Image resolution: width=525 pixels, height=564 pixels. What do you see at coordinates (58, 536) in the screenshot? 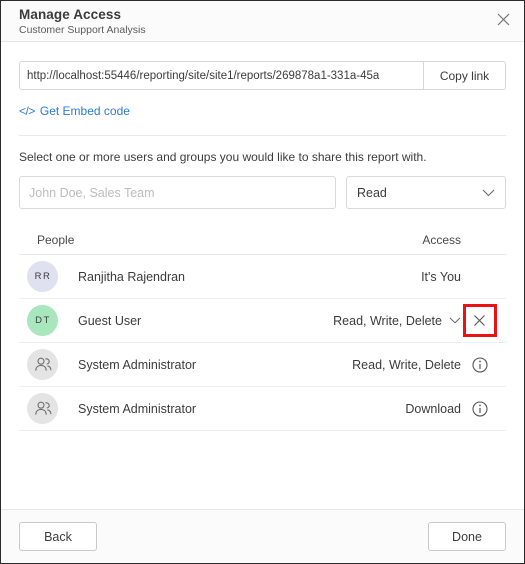
I see `back-button: Back` at bounding box center [58, 536].